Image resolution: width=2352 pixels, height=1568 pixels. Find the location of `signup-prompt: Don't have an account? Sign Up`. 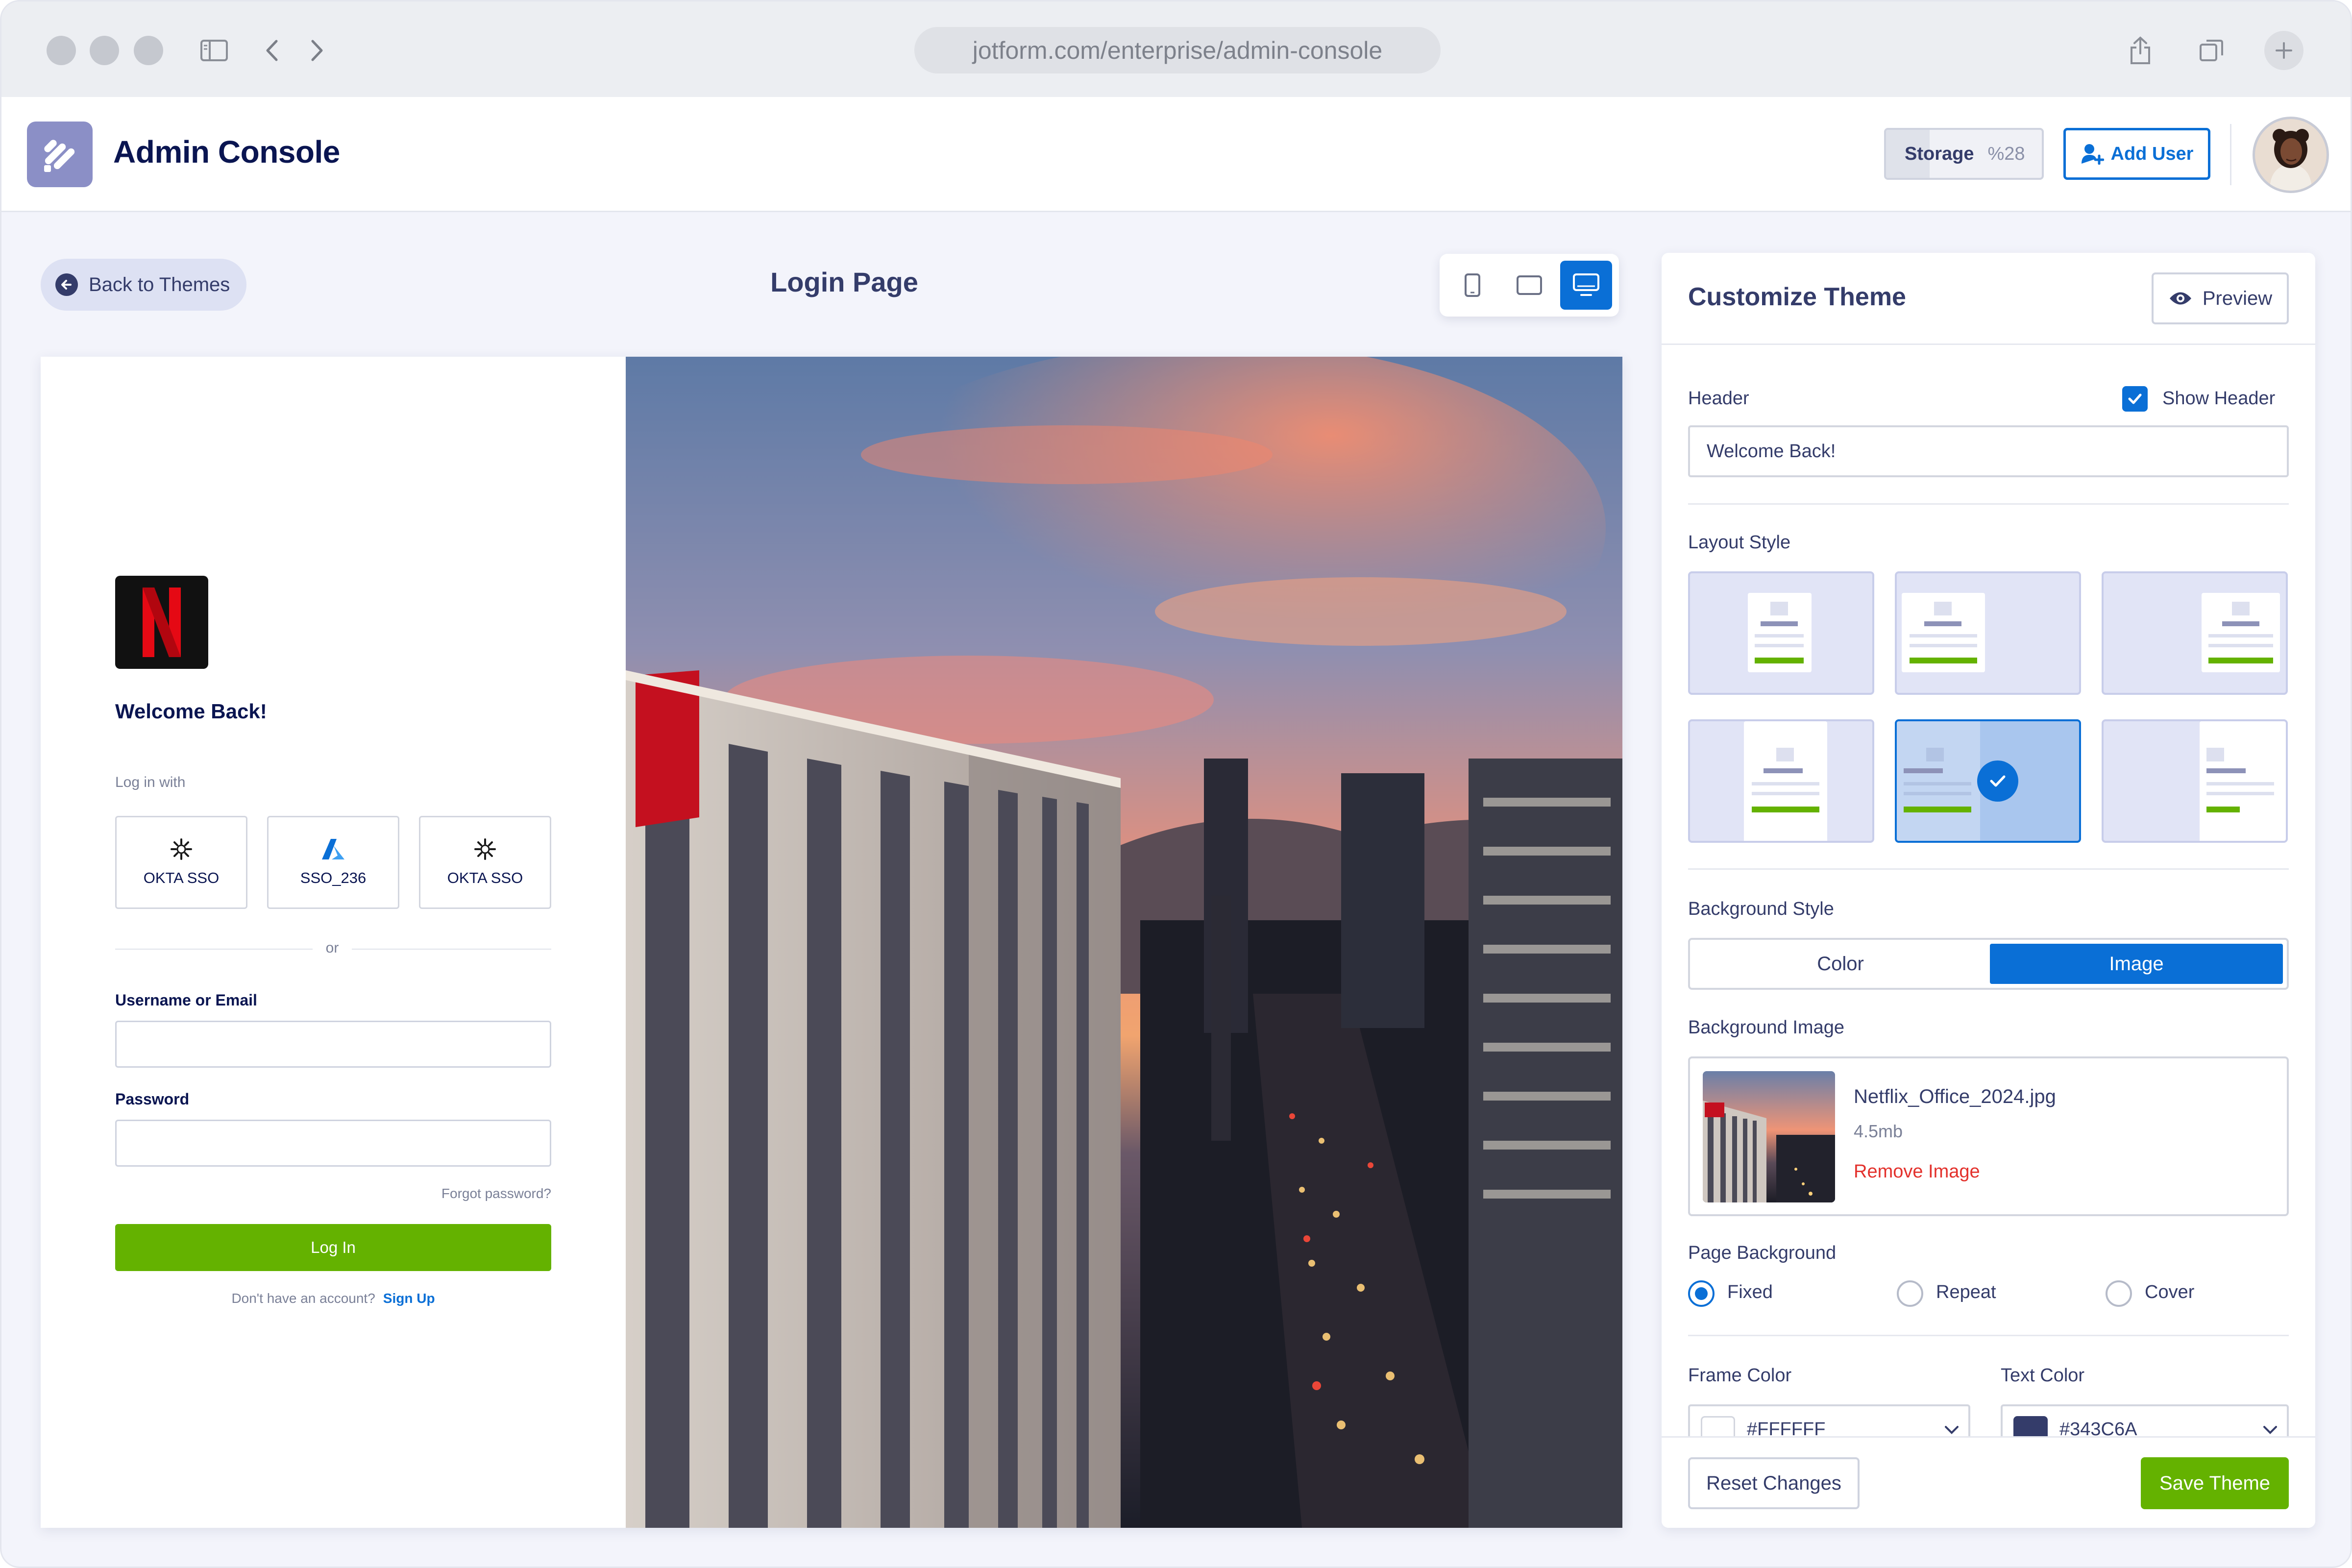

signup-prompt: Don't have an account? Sign Up is located at coordinates (333, 1298).